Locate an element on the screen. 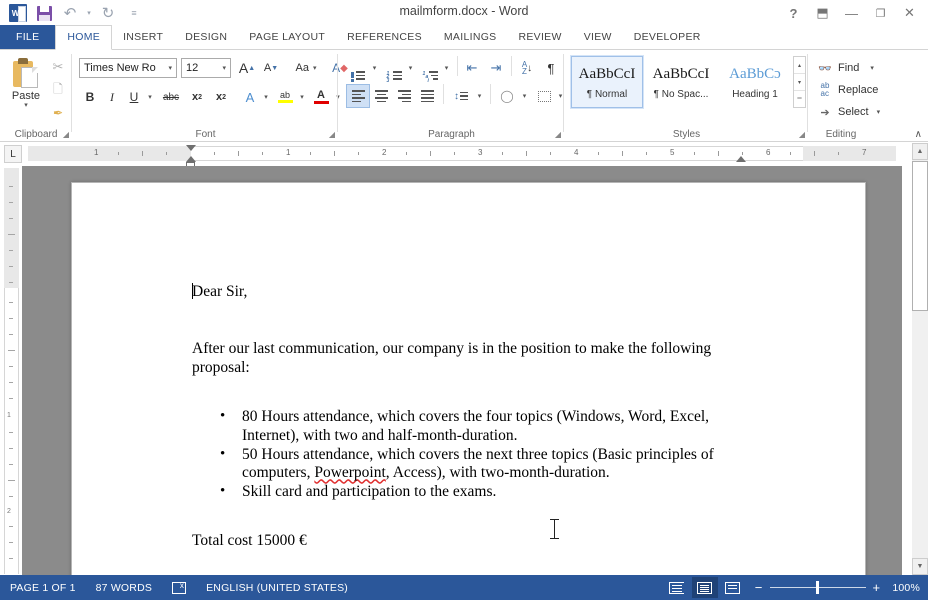  text-highlight-button: ab is located at coordinates (285, 97).